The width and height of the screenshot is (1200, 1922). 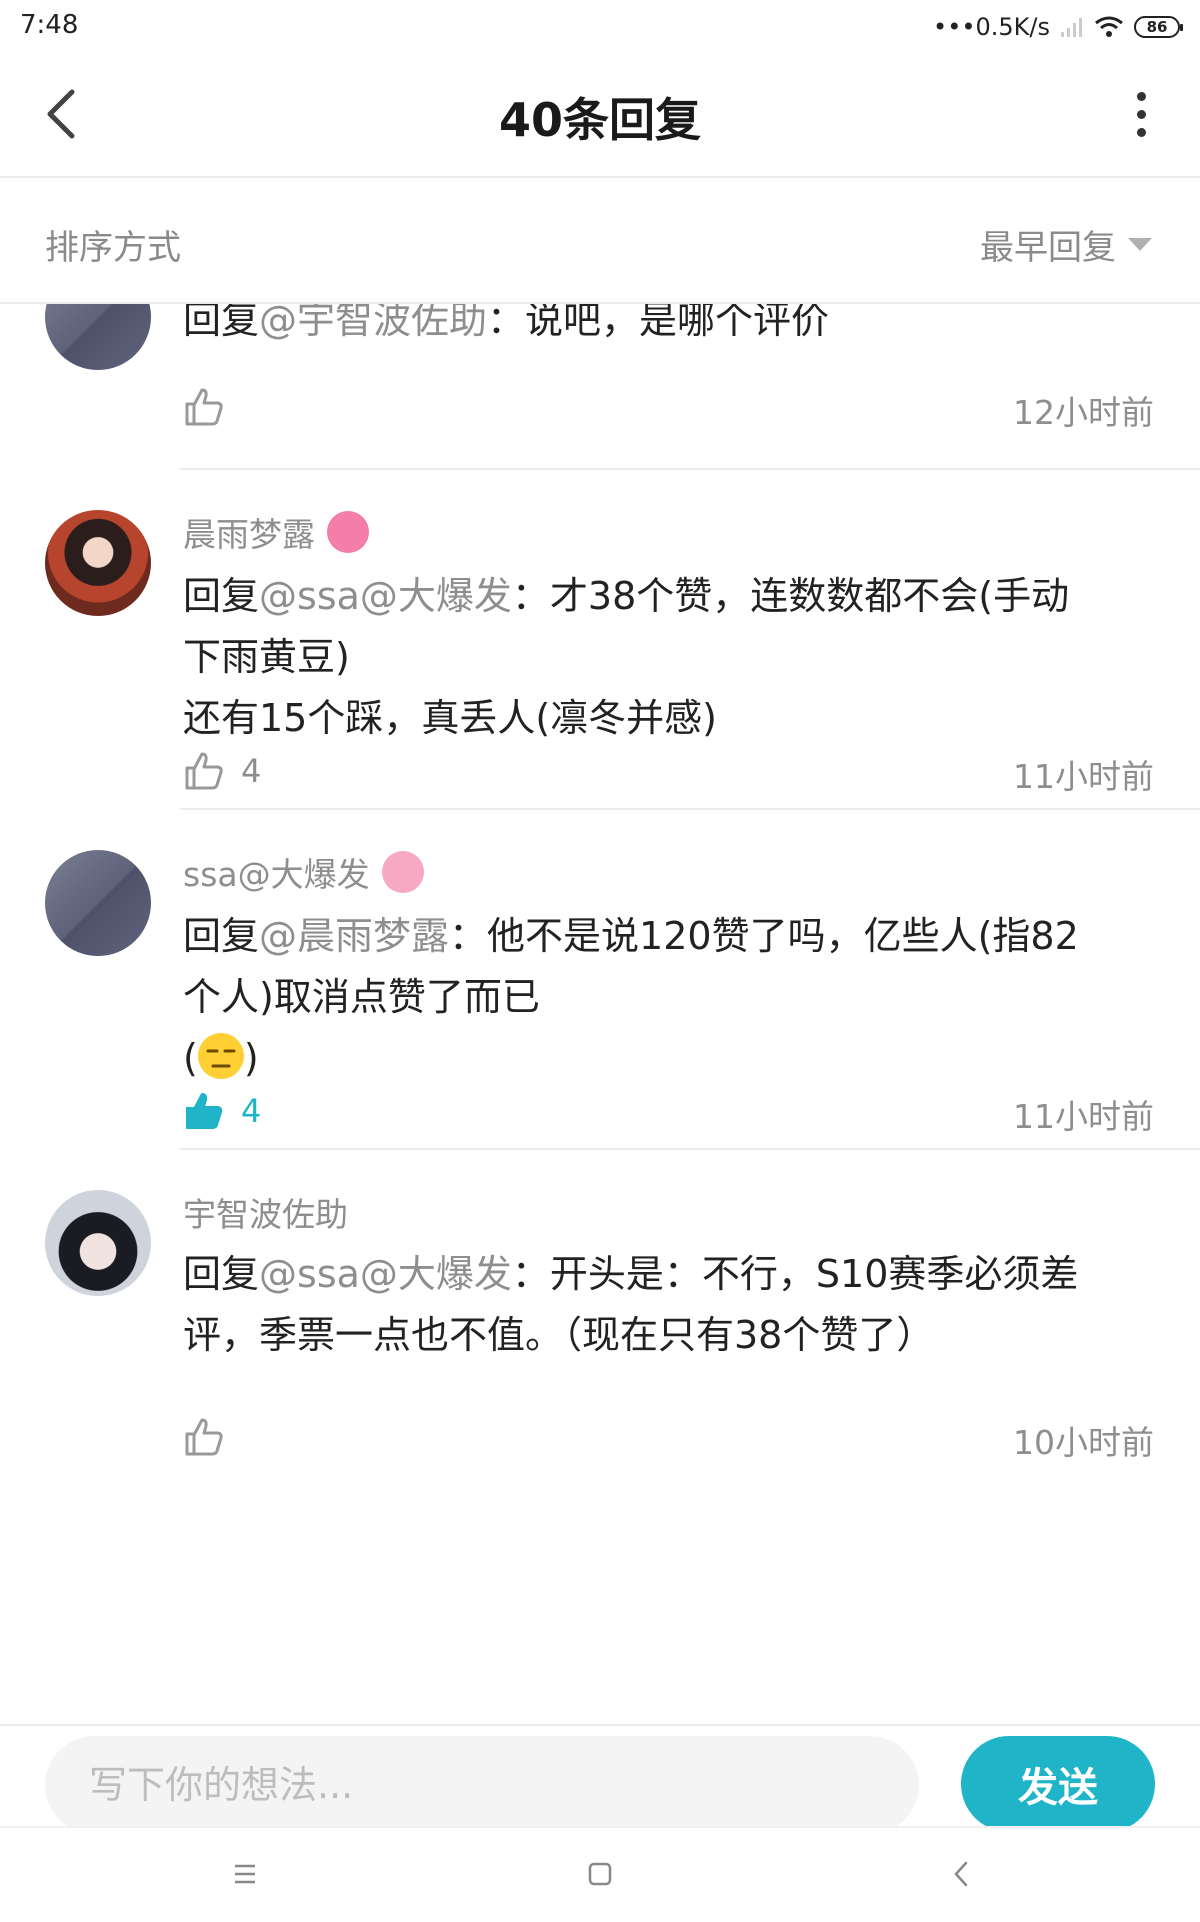 I want to click on username: 晨雨梦露, so click(x=249, y=532).